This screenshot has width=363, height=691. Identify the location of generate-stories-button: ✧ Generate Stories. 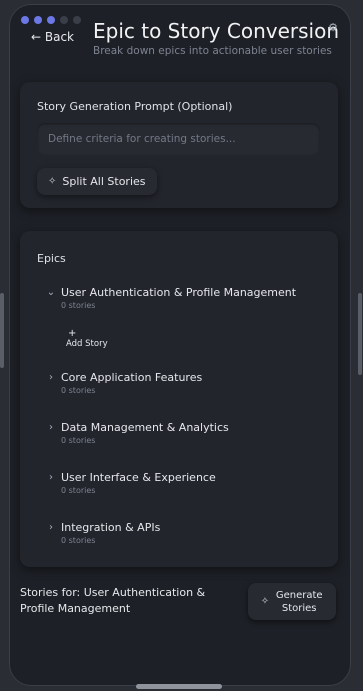
(292, 601).